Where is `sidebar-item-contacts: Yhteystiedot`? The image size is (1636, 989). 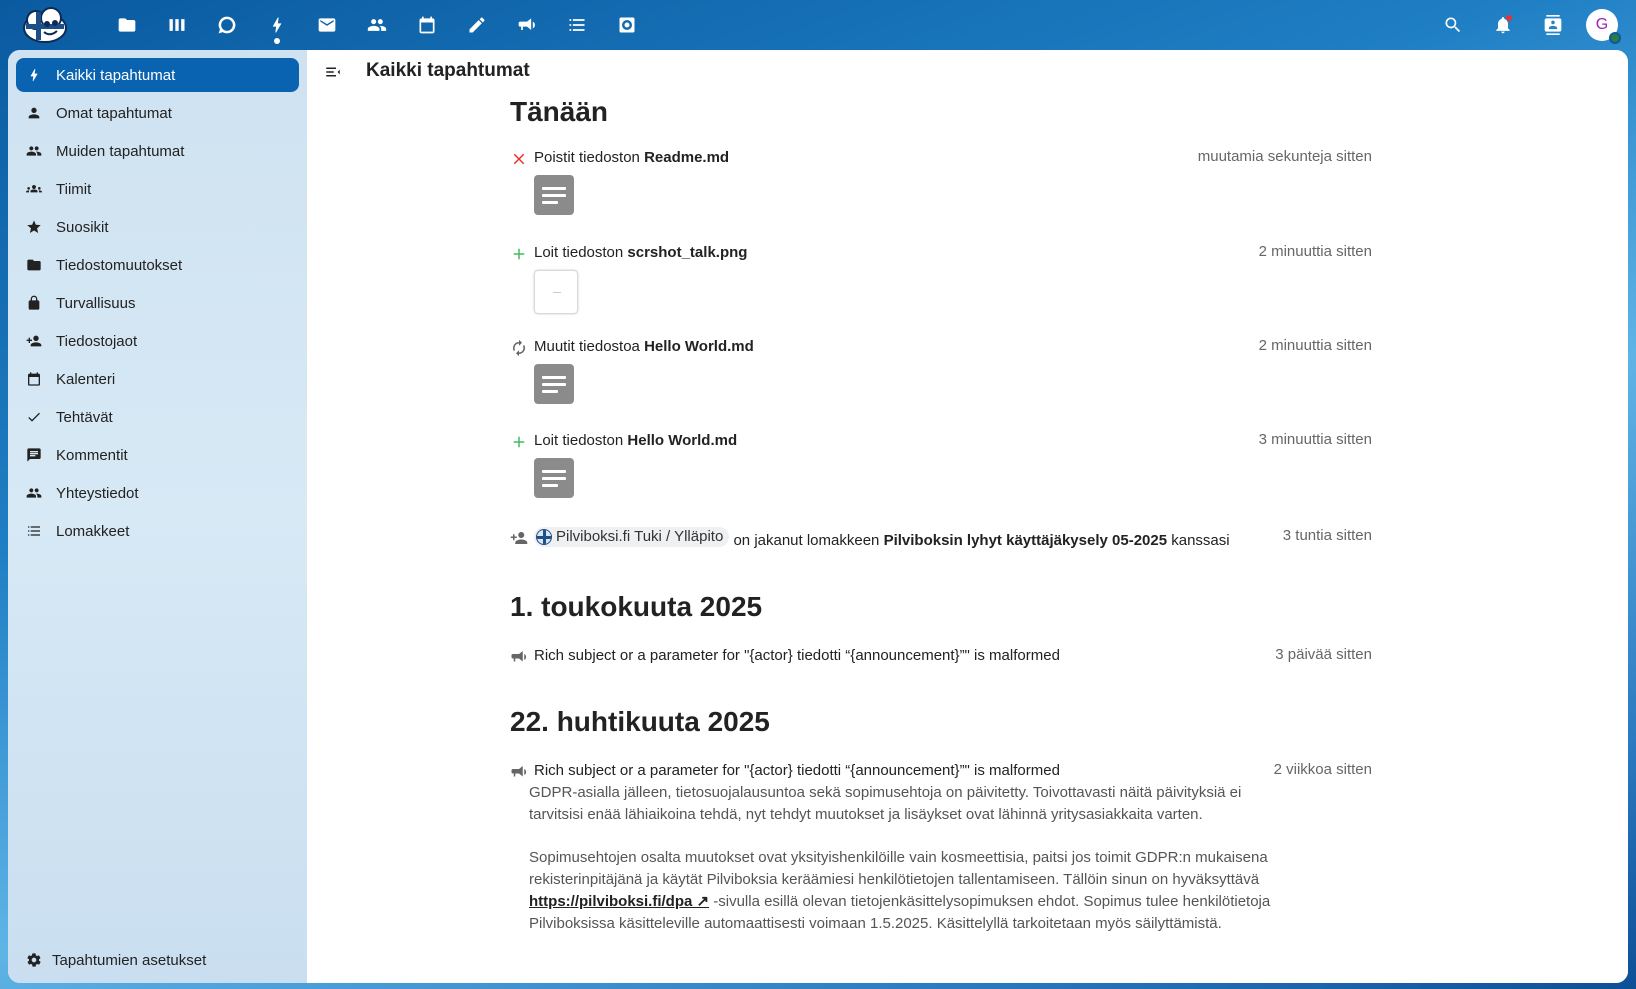 sidebar-item-contacts: Yhteystiedot is located at coordinates (157, 493).